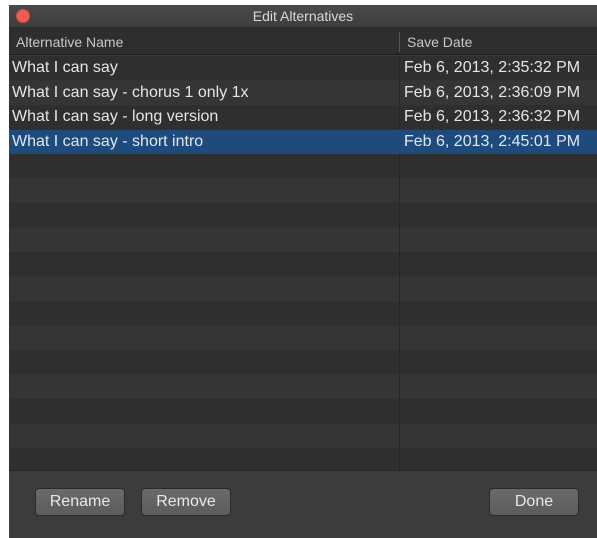 This screenshot has width=597, height=538. What do you see at coordinates (80, 502) in the screenshot?
I see `rename-button: Rename` at bounding box center [80, 502].